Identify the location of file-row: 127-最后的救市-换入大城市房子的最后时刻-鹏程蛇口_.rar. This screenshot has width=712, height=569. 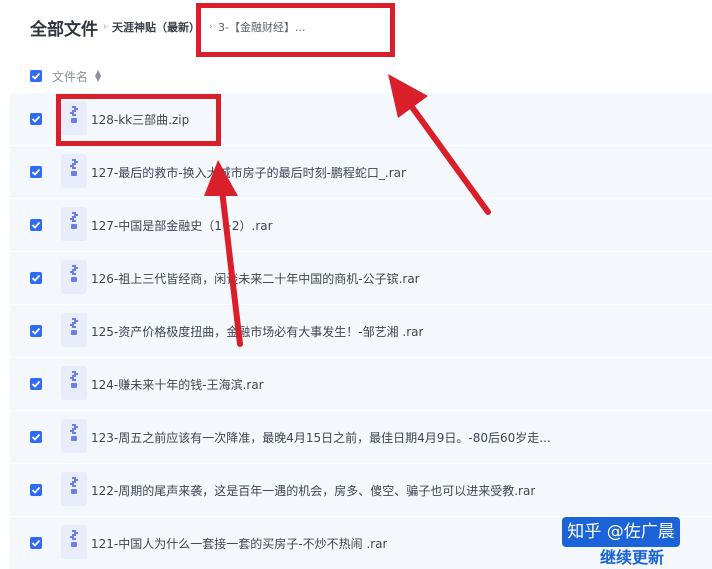
(361, 172).